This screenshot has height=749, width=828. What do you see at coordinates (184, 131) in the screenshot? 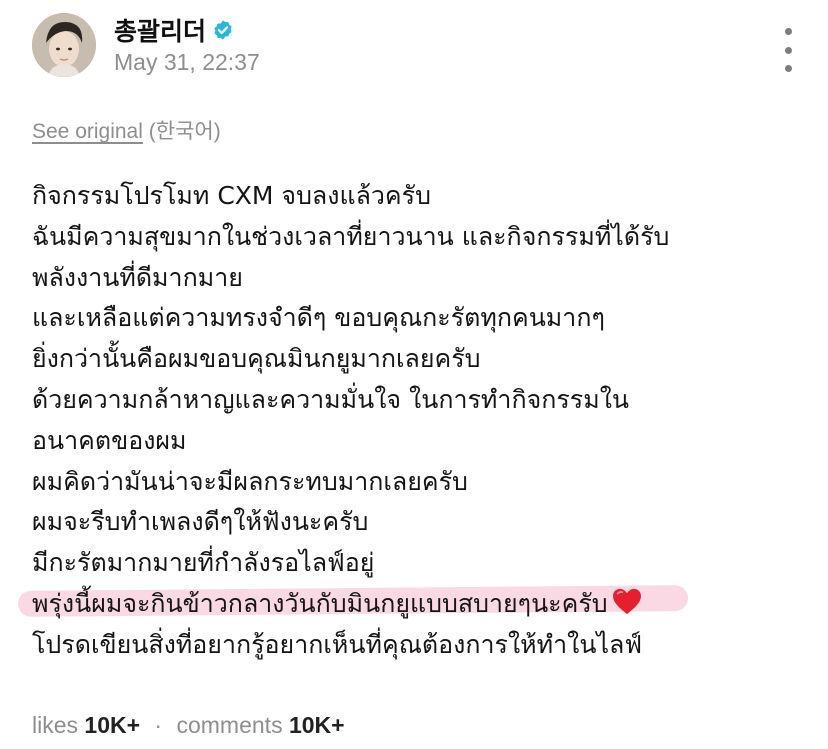
I see `original-language-label: (한국어)` at bounding box center [184, 131].